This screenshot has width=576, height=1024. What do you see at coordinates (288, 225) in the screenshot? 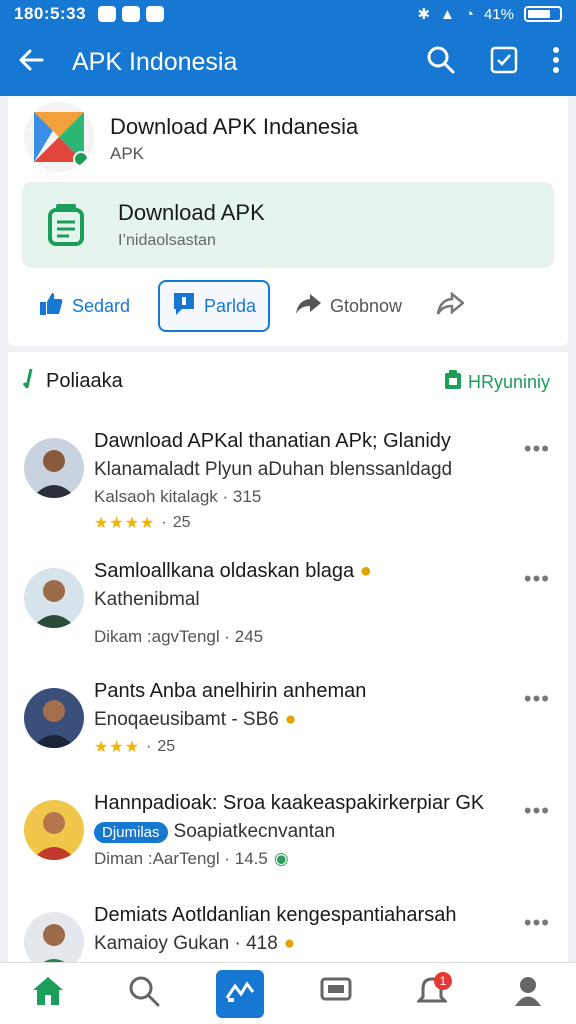
I see `download-apk-box: Download APK I’nidaolsastan` at bounding box center [288, 225].